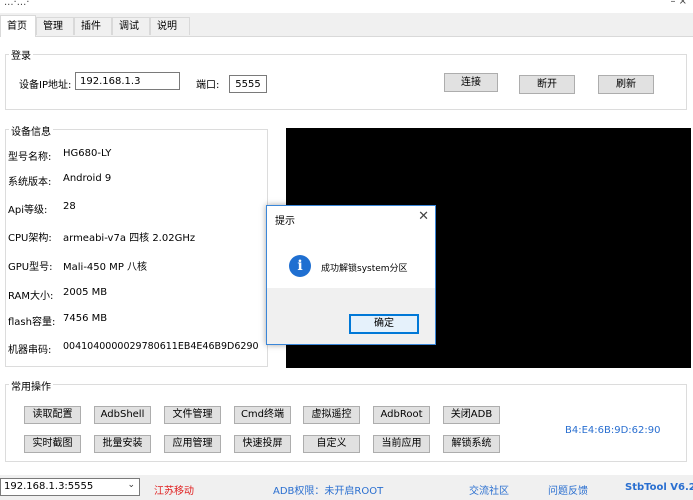 Image resolution: width=693 pixels, height=500 pixels. What do you see at coordinates (122, 415) in the screenshot?
I see `adbshell-button: AdbShell` at bounding box center [122, 415].